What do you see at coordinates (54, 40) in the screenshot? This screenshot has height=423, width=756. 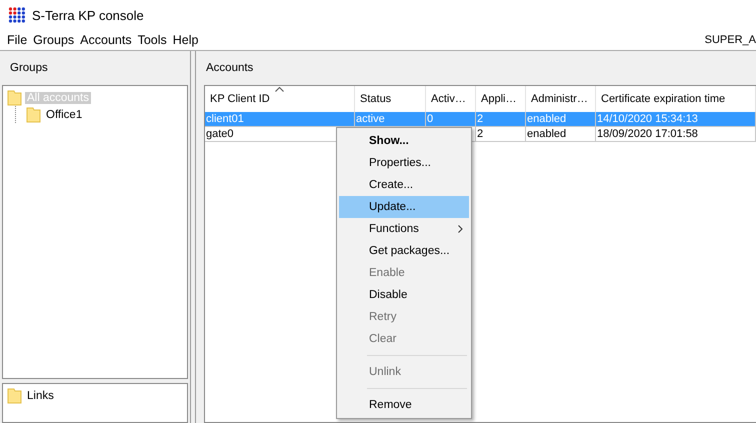 I see `menu-item: Groups` at bounding box center [54, 40].